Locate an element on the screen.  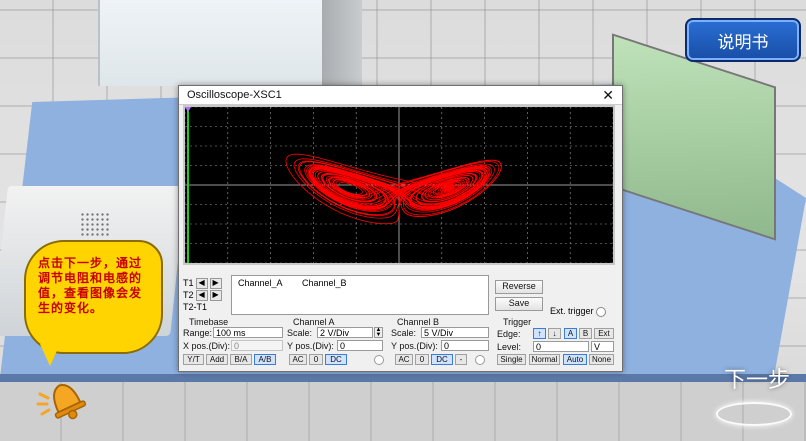
cursor-t1-marker is located at coordinates (188, 109).